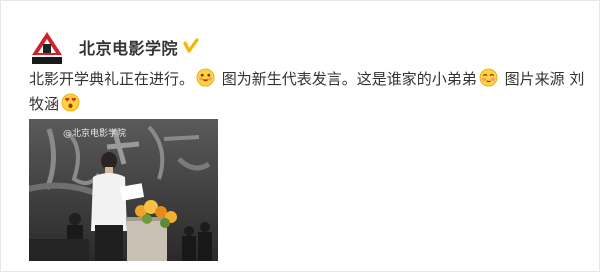  Describe the element at coordinates (205, 77) in the screenshot. I see `grin-emoji-icon` at that location.